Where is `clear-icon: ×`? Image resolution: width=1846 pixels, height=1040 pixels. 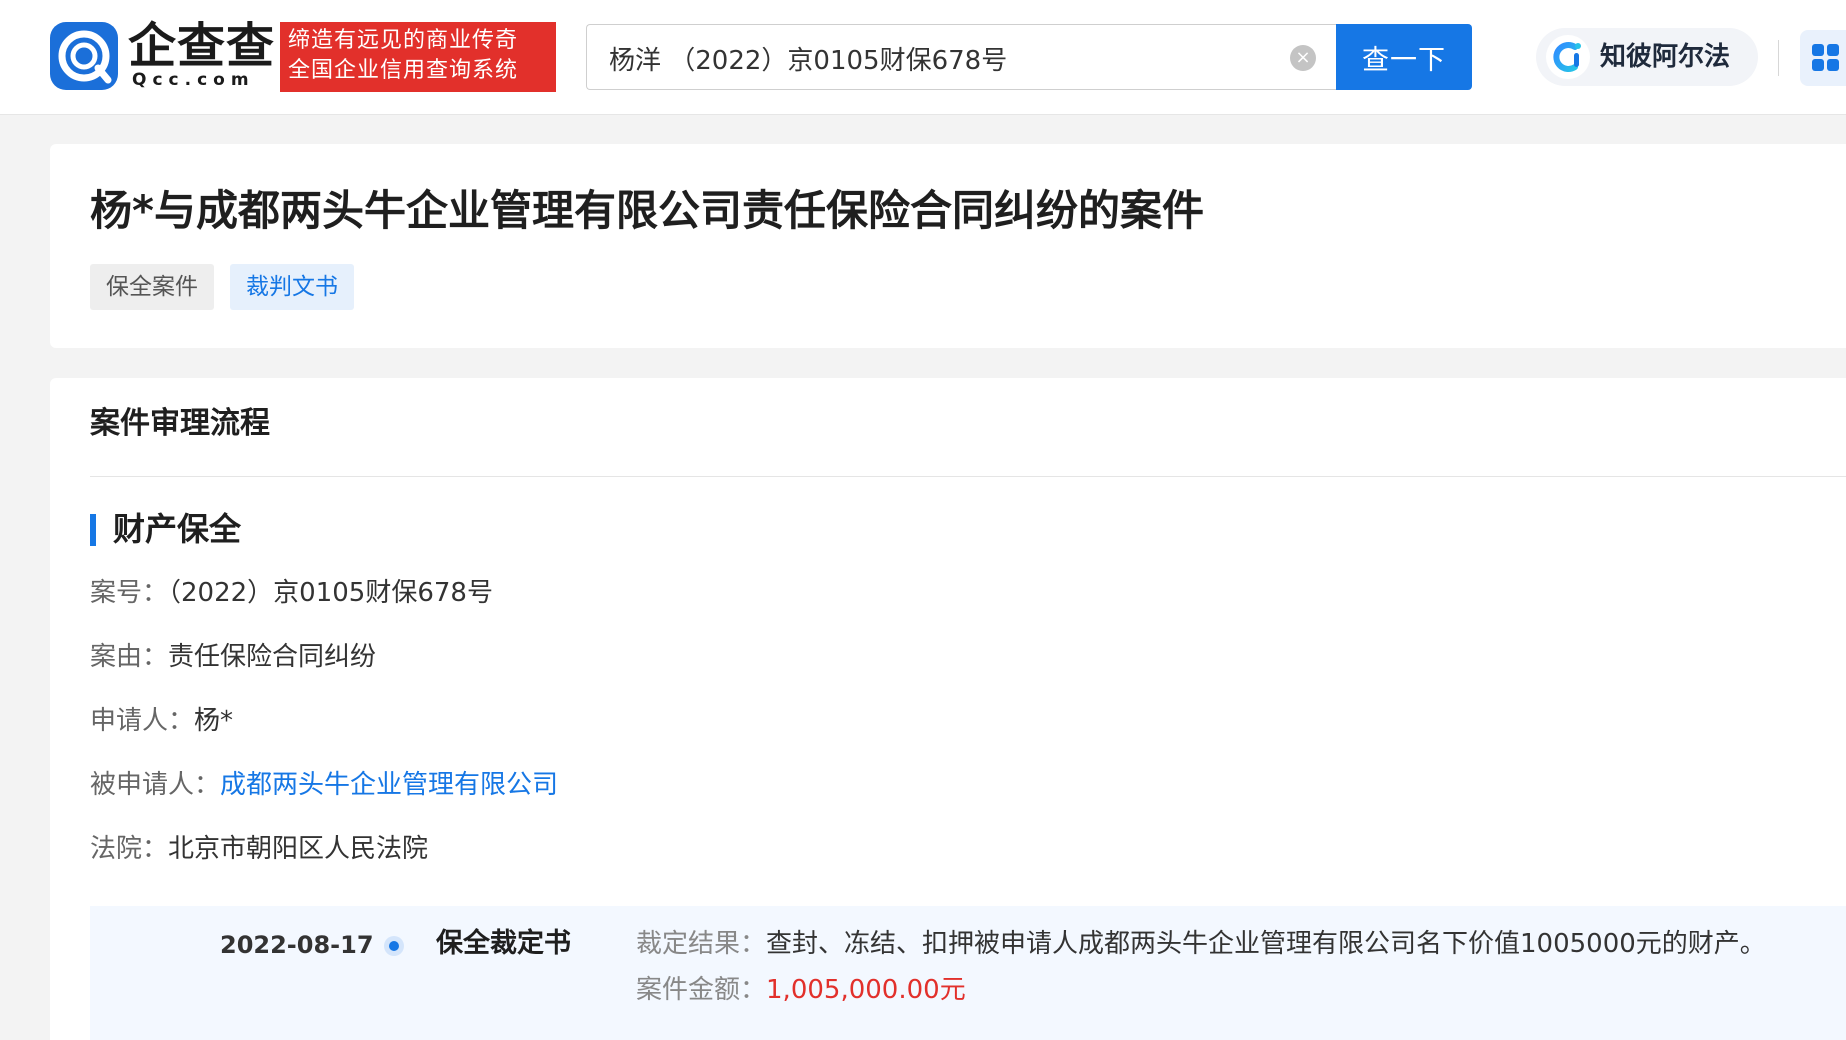 clear-icon: × is located at coordinates (1303, 58).